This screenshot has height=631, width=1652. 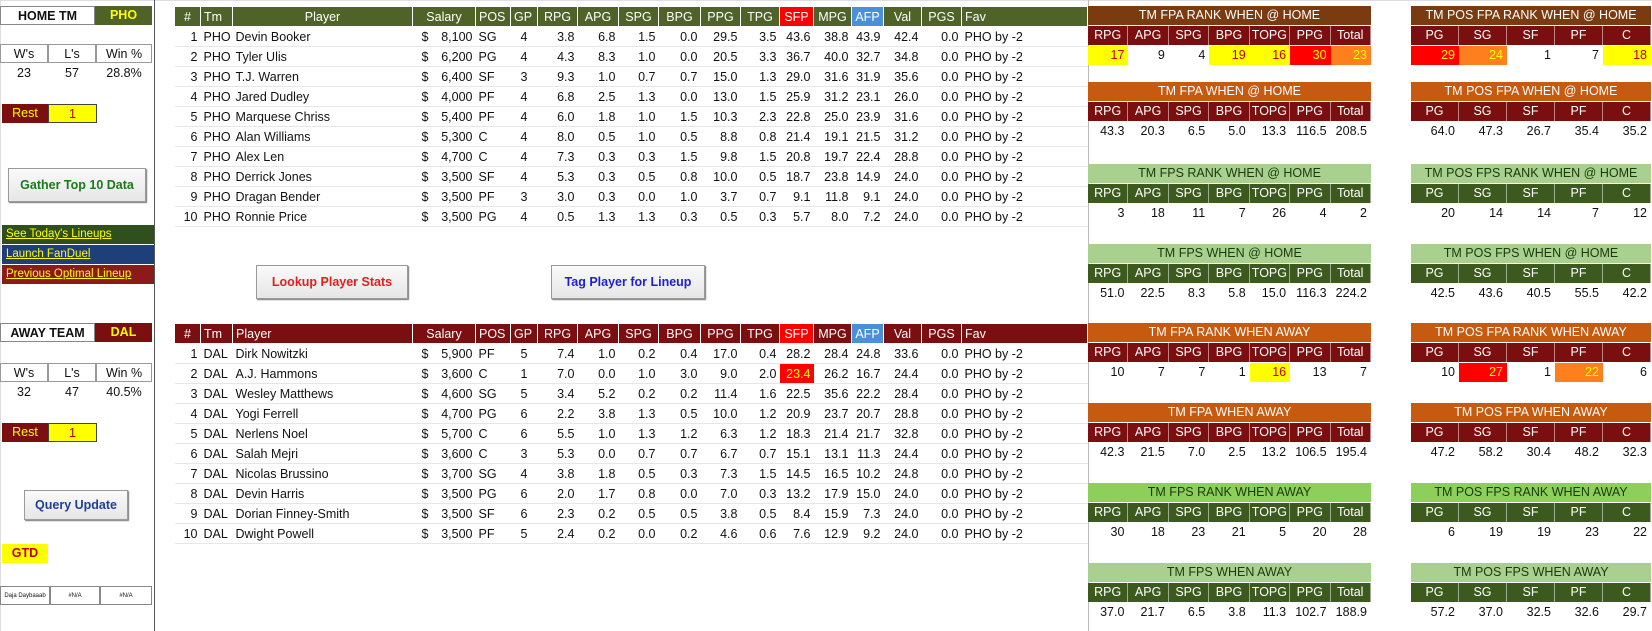 What do you see at coordinates (322, 373) in the screenshot?
I see `table-cell: A.J. Hammons` at bounding box center [322, 373].